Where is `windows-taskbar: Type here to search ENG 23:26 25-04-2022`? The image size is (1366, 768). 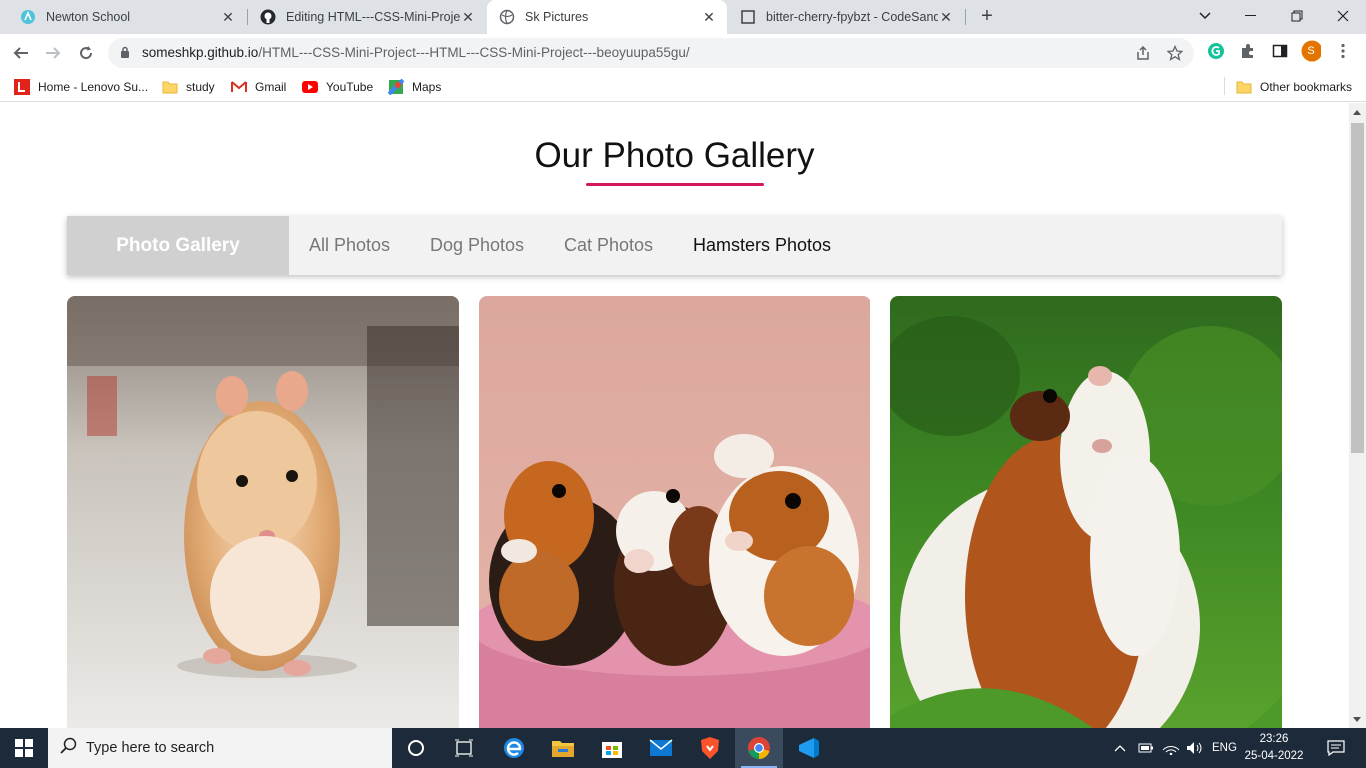 windows-taskbar: Type here to search ENG 23:26 25-04-2022 is located at coordinates (683, 748).